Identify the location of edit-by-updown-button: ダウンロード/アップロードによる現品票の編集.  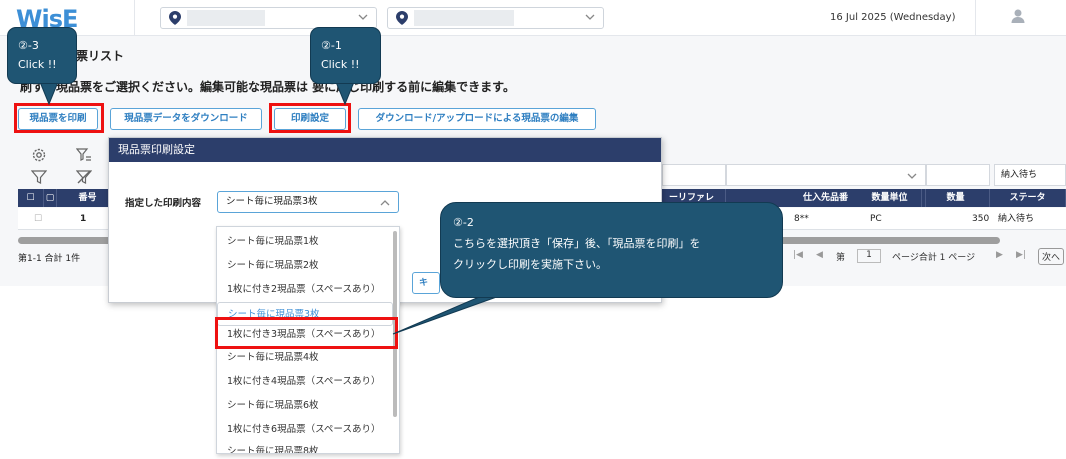
(477, 119).